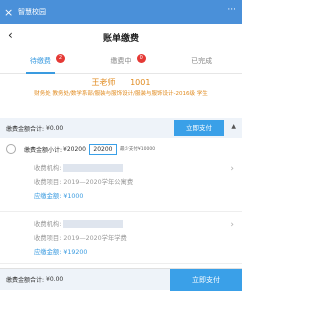 The width and height of the screenshot is (320, 316). What do you see at coordinates (32, 12) in the screenshot?
I see `app-title: 智慧校园` at bounding box center [32, 12].